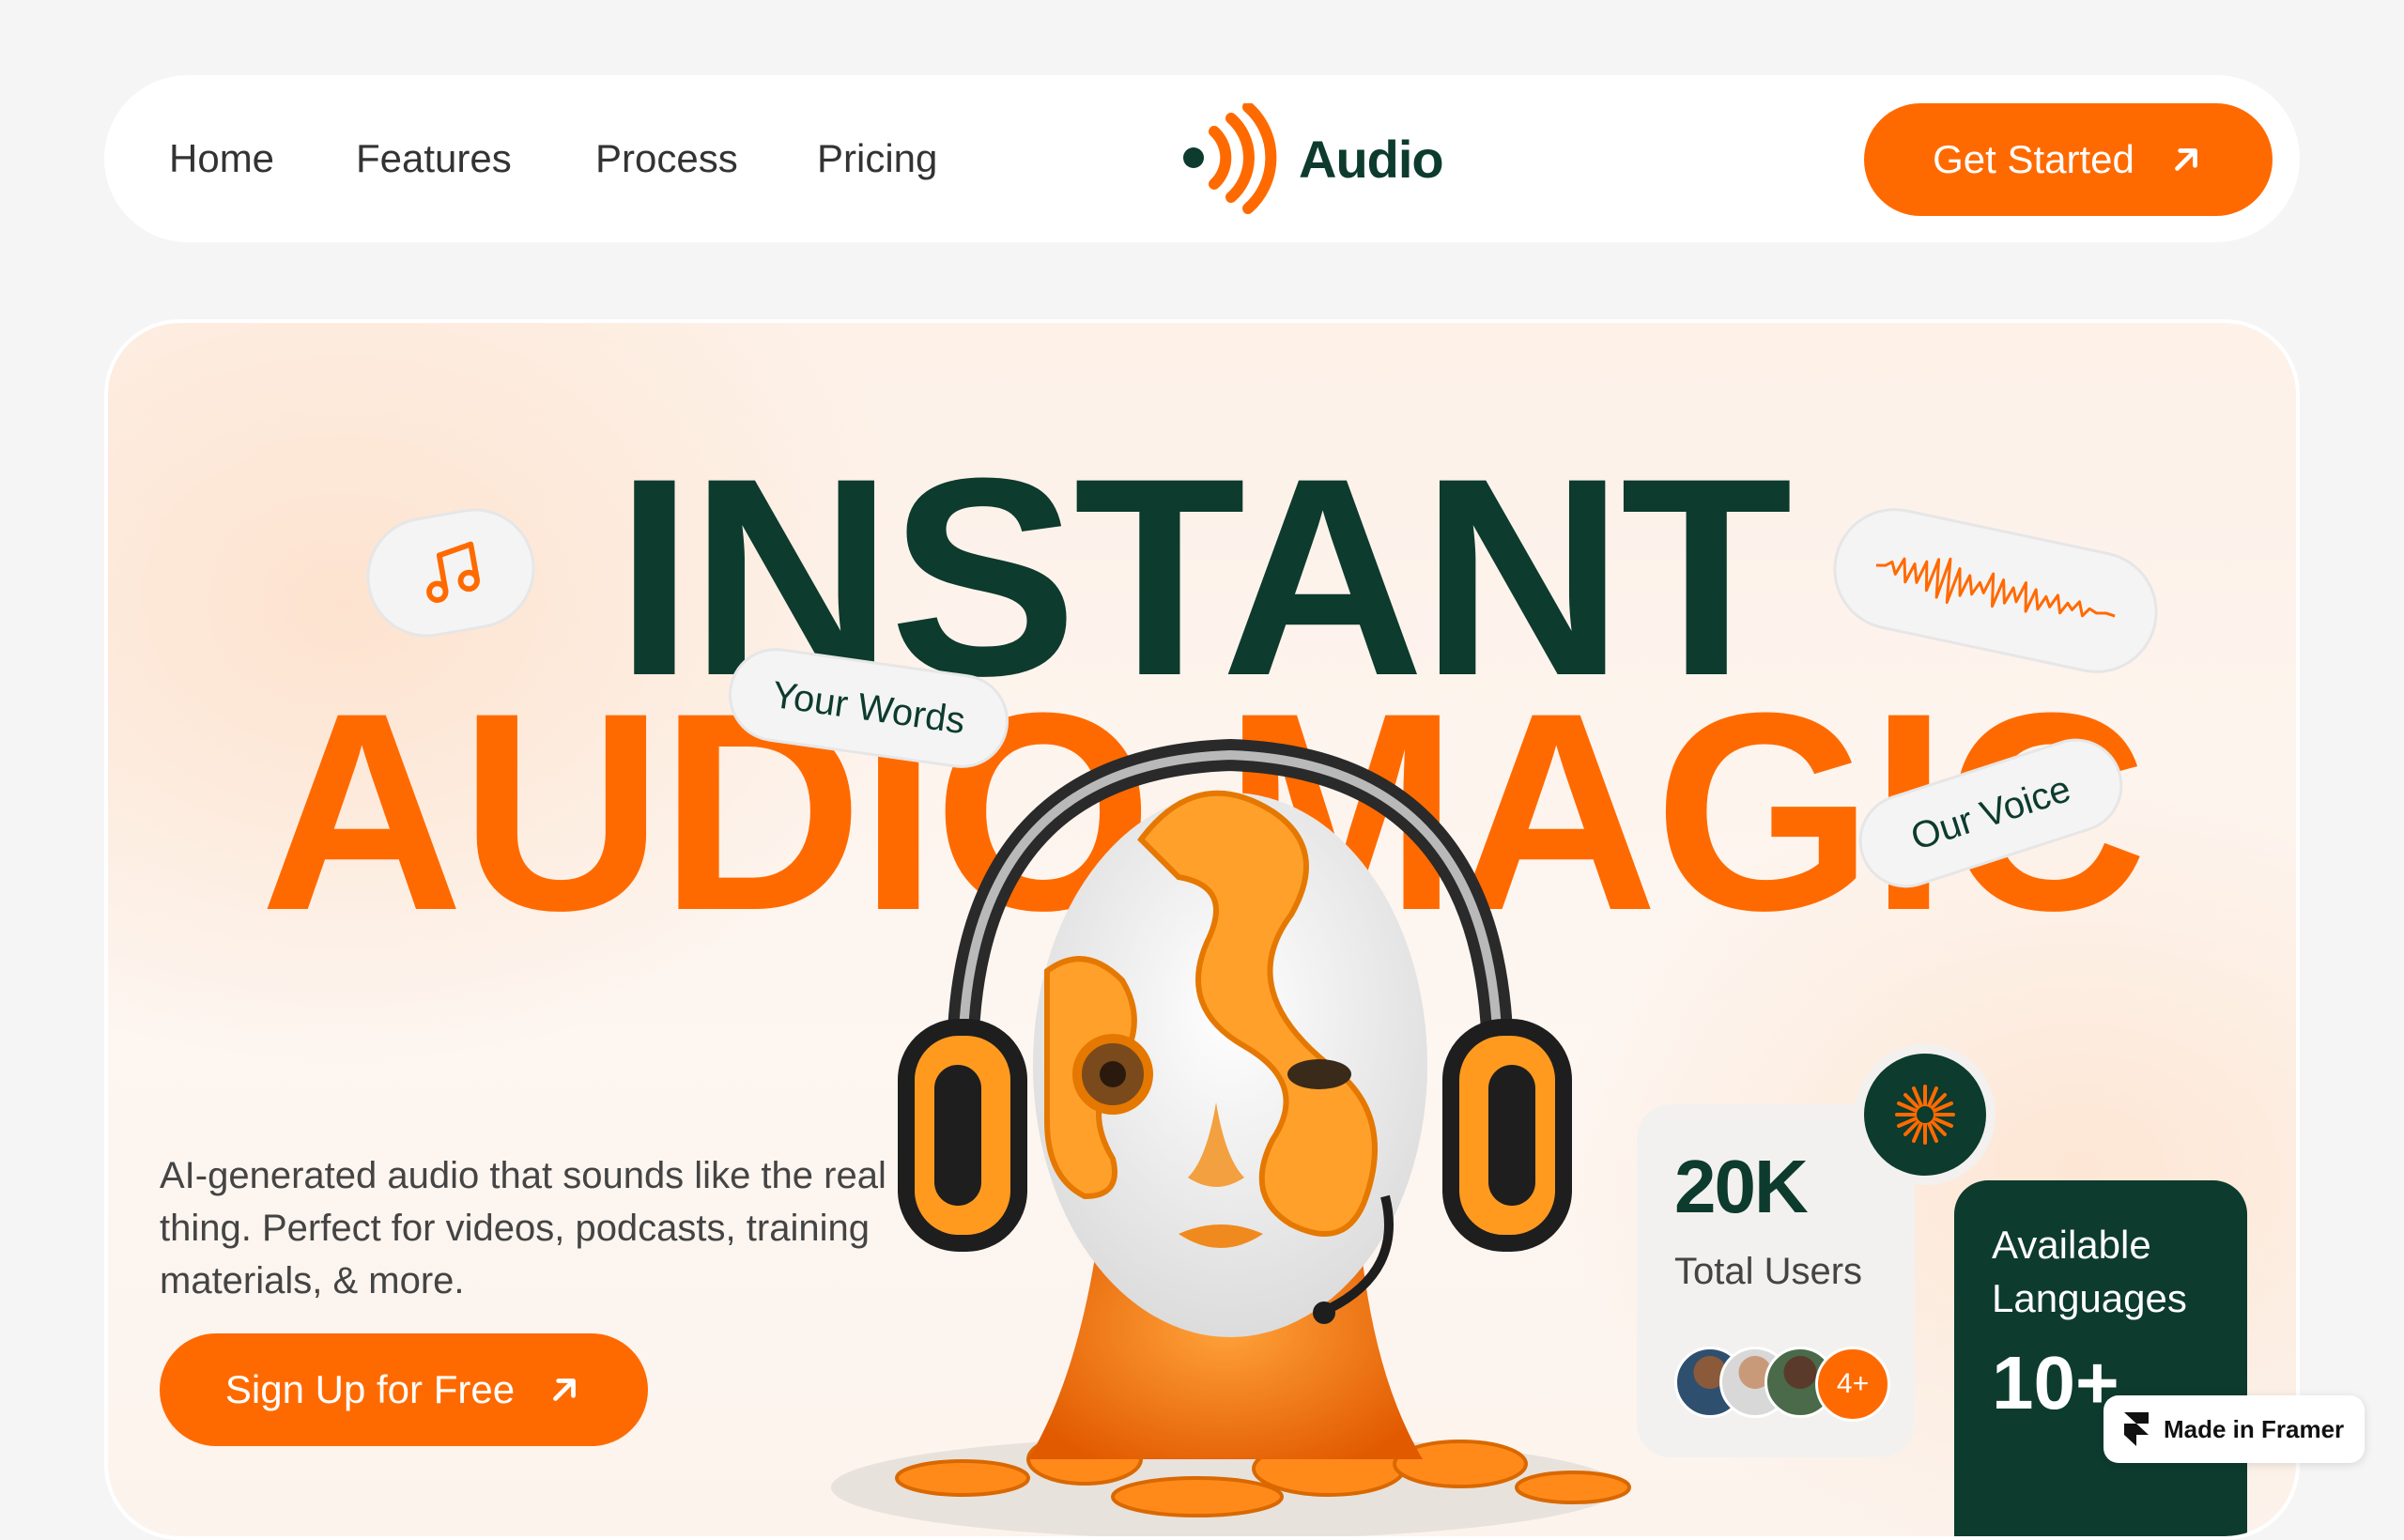 The width and height of the screenshot is (2404, 1540). Describe the element at coordinates (1768, 1271) in the screenshot. I see `total-users-label: Total Users` at that location.